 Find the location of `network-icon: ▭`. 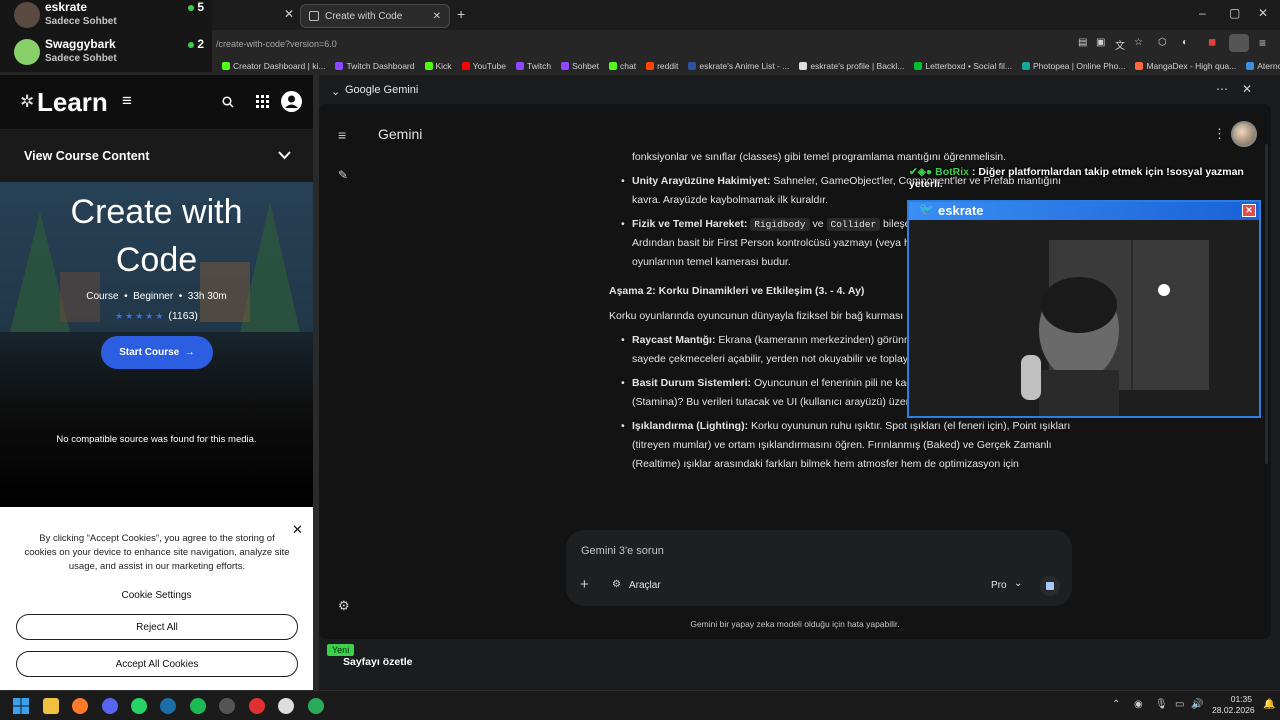

network-icon: ▭ is located at coordinates (1179, 704).